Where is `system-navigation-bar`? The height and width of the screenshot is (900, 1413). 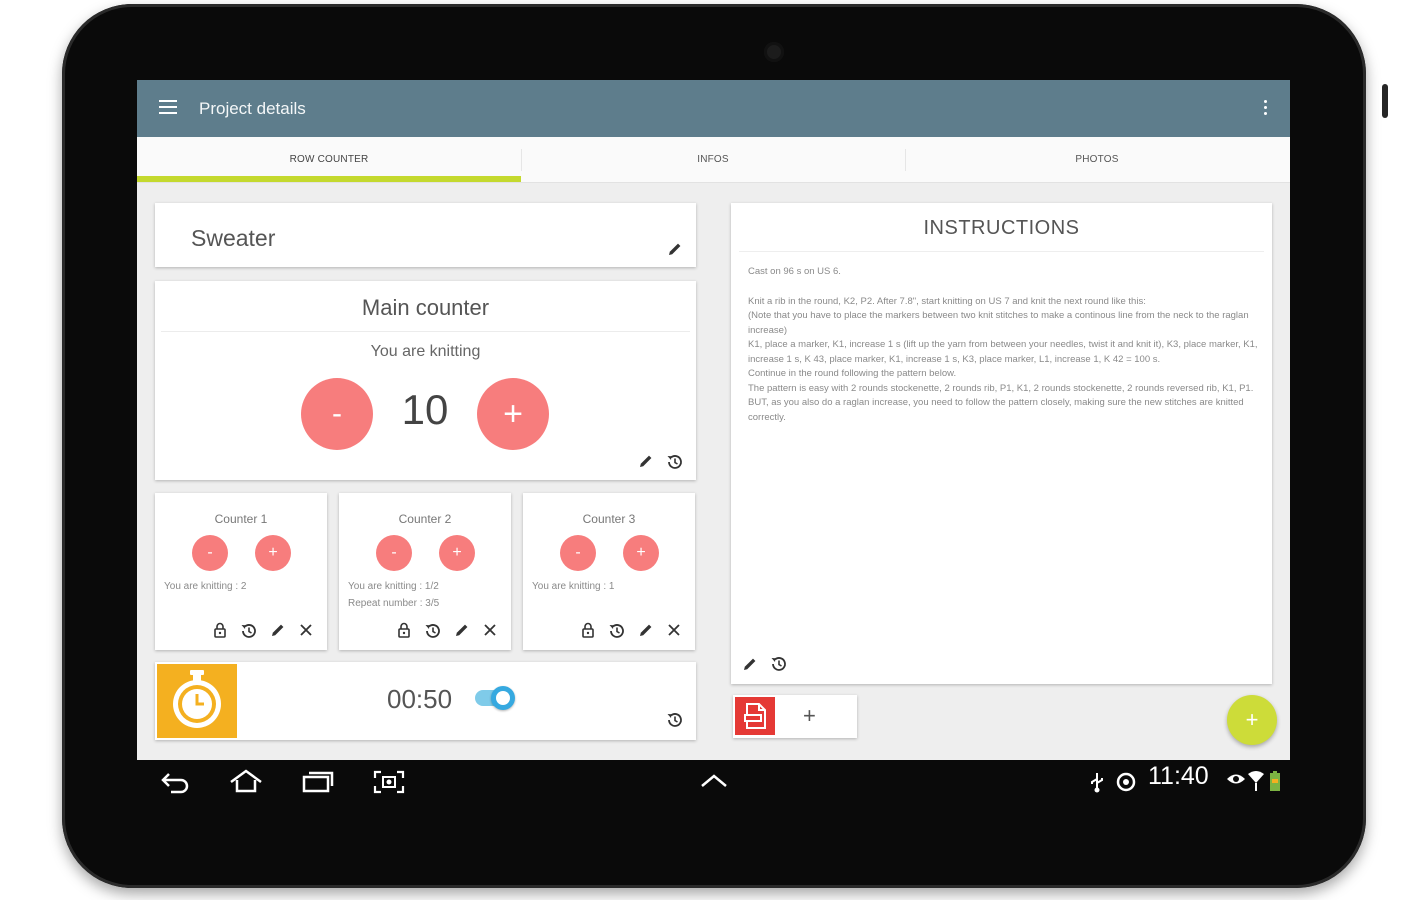
system-navigation-bar is located at coordinates (713, 783).